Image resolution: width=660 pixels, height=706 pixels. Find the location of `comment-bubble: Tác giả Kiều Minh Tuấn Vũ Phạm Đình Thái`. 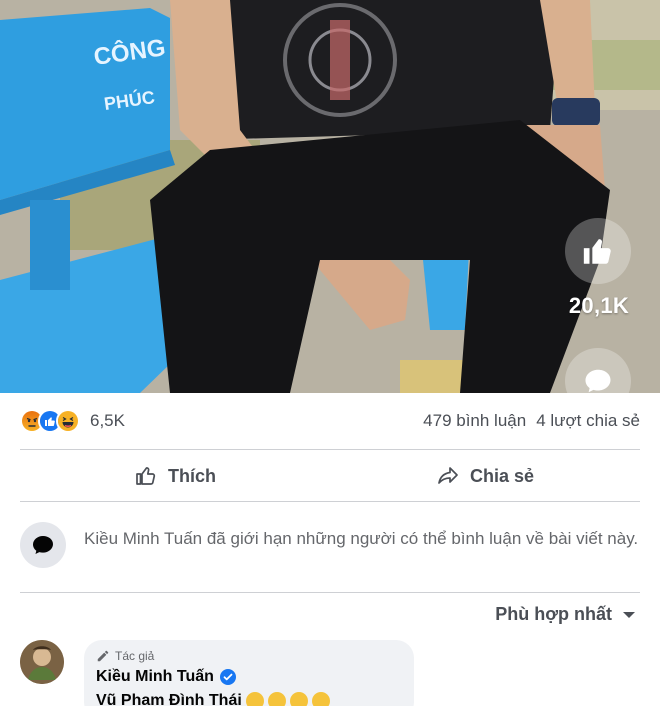

comment-bubble: Tác giả Kiều Minh Tuấn Vũ Phạm Đình Thái is located at coordinates (249, 673).